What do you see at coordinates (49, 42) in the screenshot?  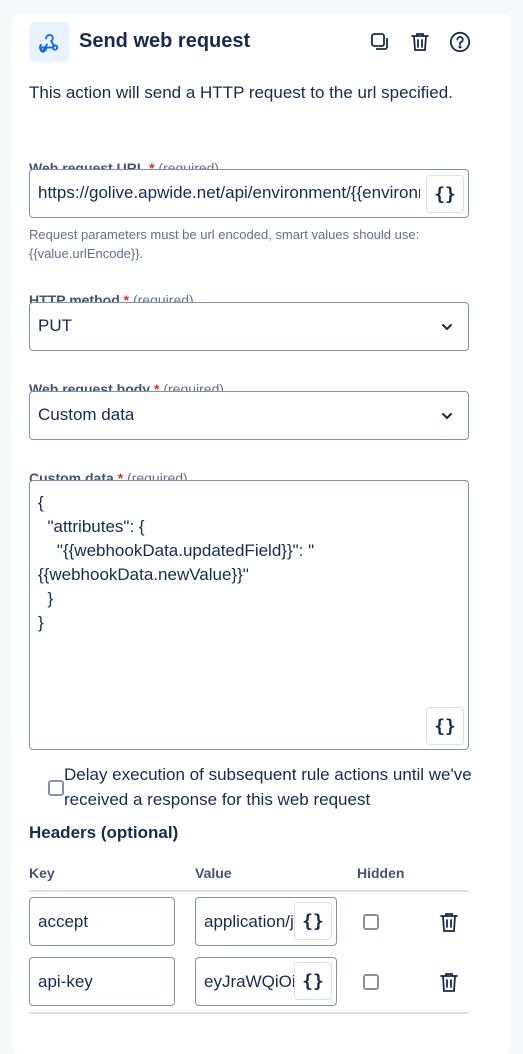 I see `webhook-icon` at bounding box center [49, 42].